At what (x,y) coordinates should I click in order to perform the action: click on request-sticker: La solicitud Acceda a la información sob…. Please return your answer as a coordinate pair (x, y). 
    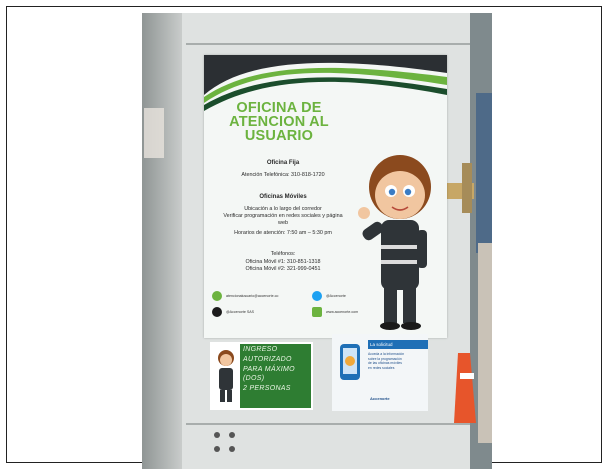
    Looking at the image, I should click on (380, 372).